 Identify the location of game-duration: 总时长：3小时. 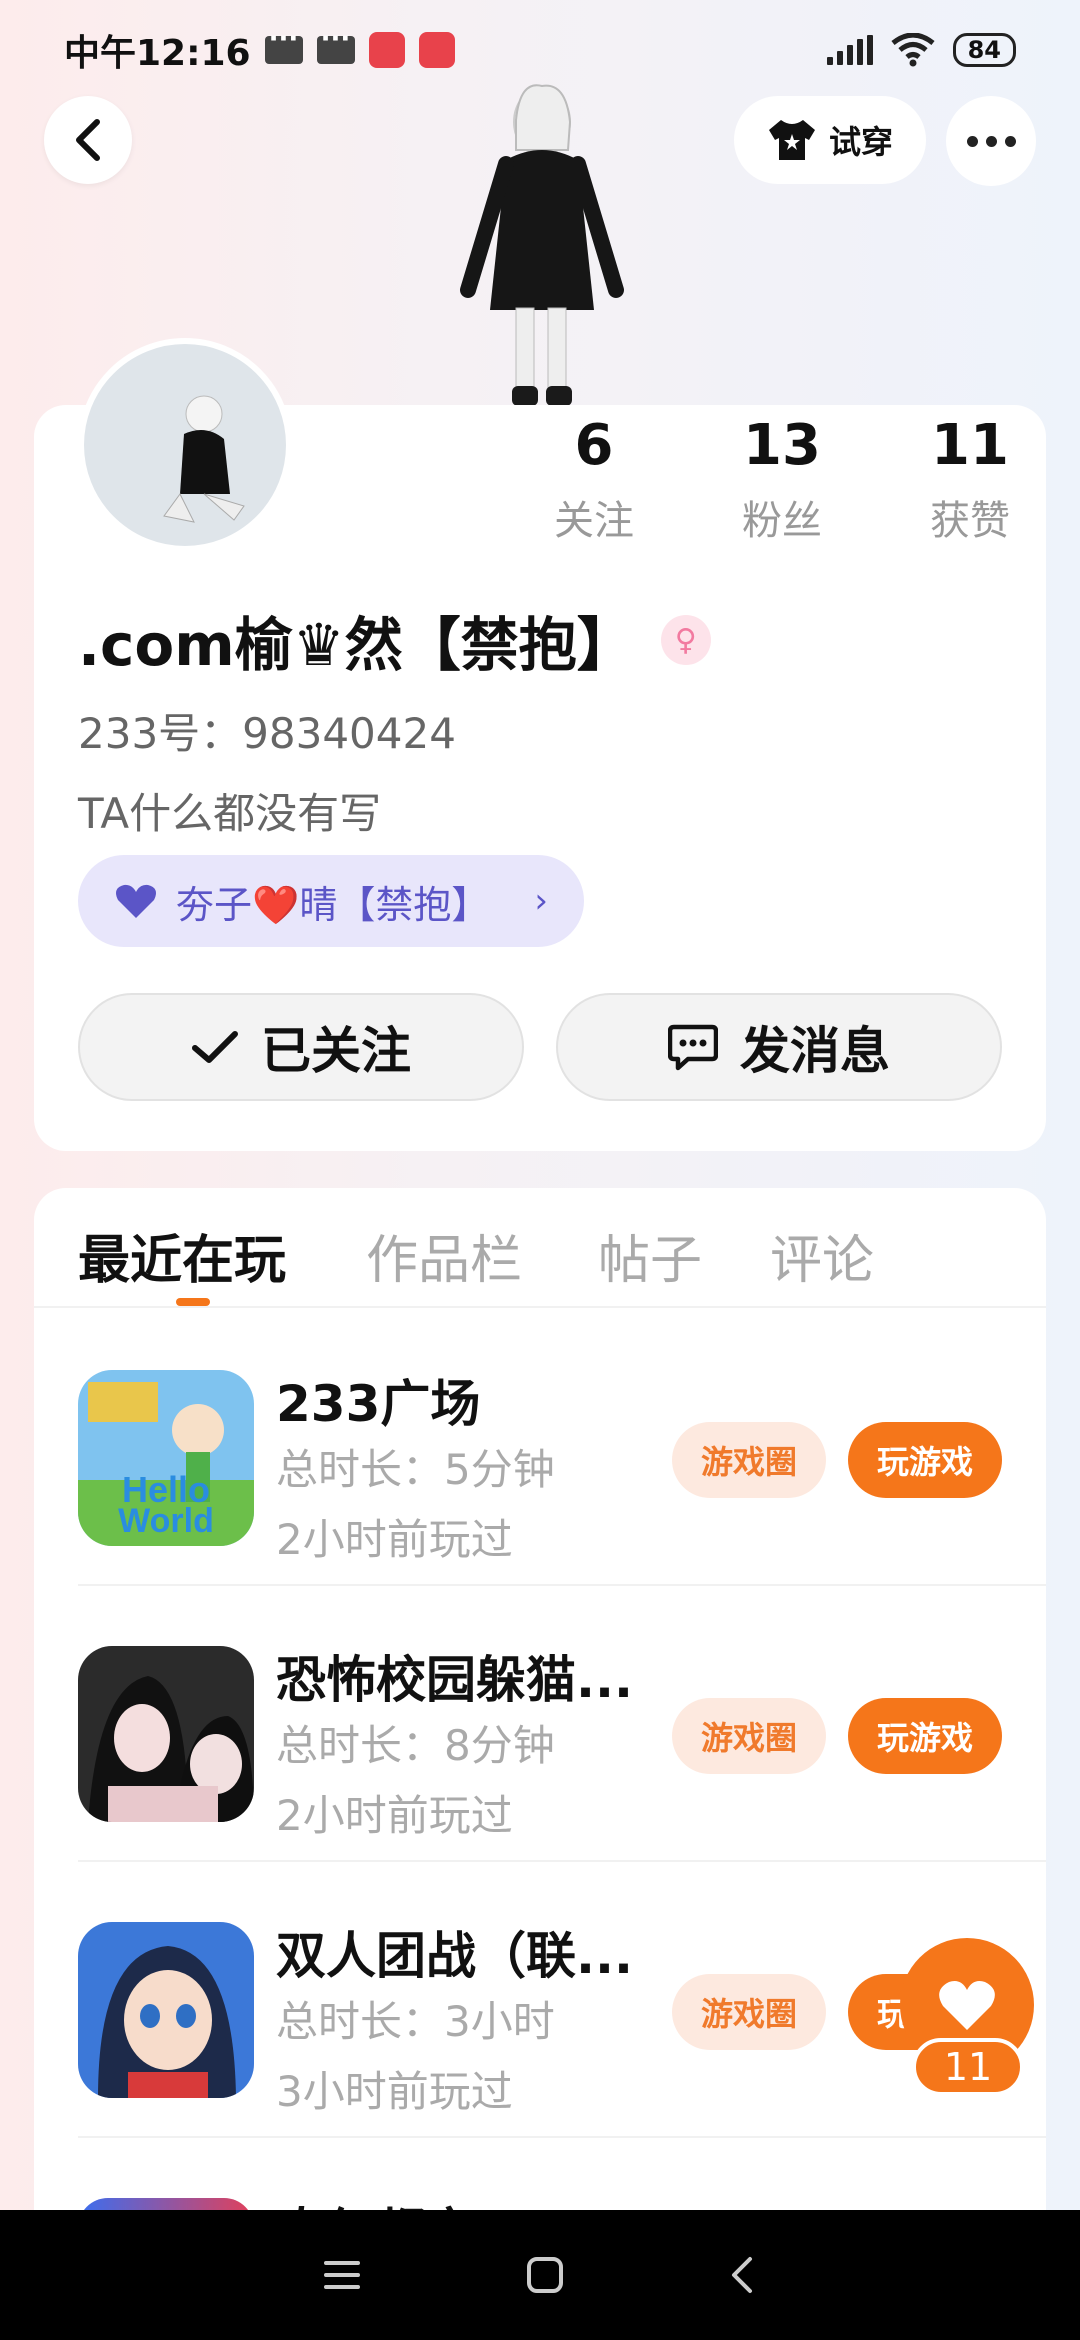
(415, 2021).